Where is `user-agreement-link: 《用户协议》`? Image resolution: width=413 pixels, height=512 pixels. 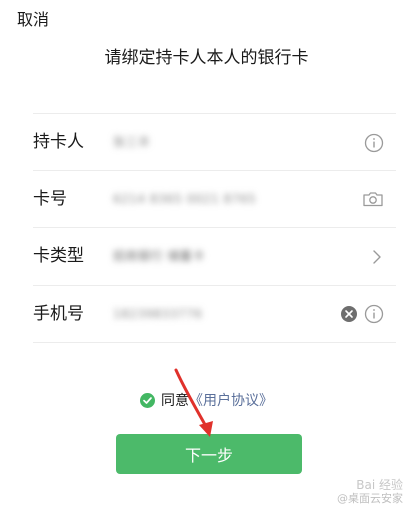
user-agreement-link: 《用户协议》 is located at coordinates (231, 400).